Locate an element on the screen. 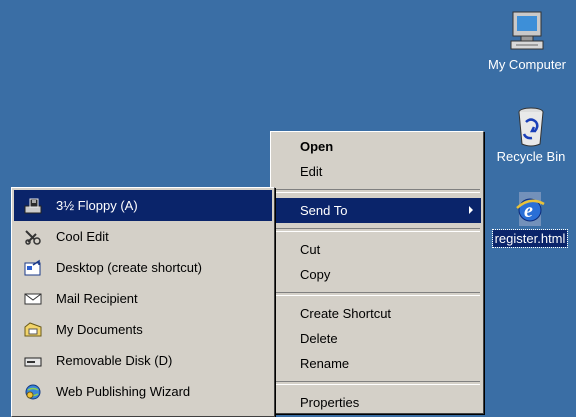  desktop-icon-register-html: e register.html is located at coordinates (530, 219).